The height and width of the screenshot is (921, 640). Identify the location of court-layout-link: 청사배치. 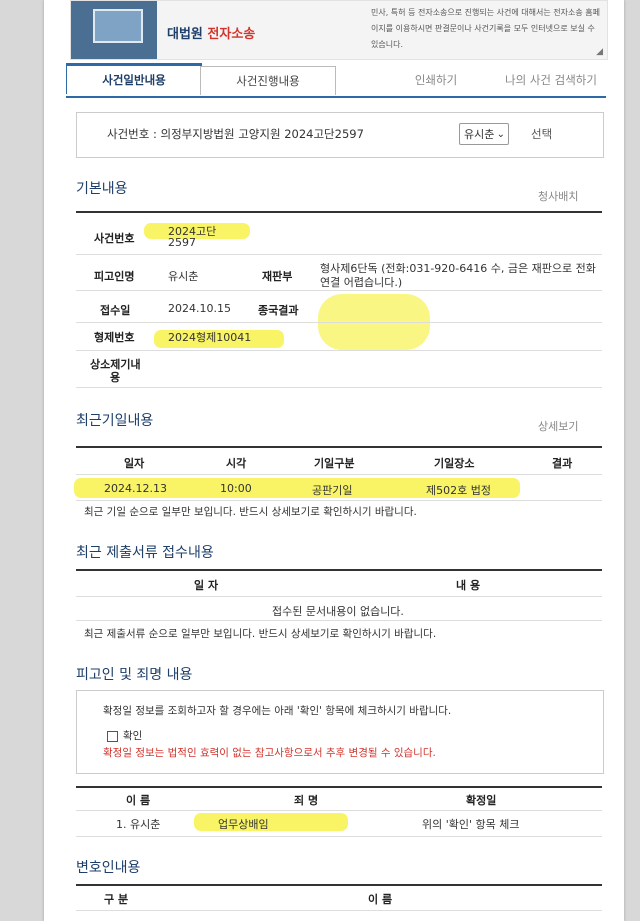
(558, 196).